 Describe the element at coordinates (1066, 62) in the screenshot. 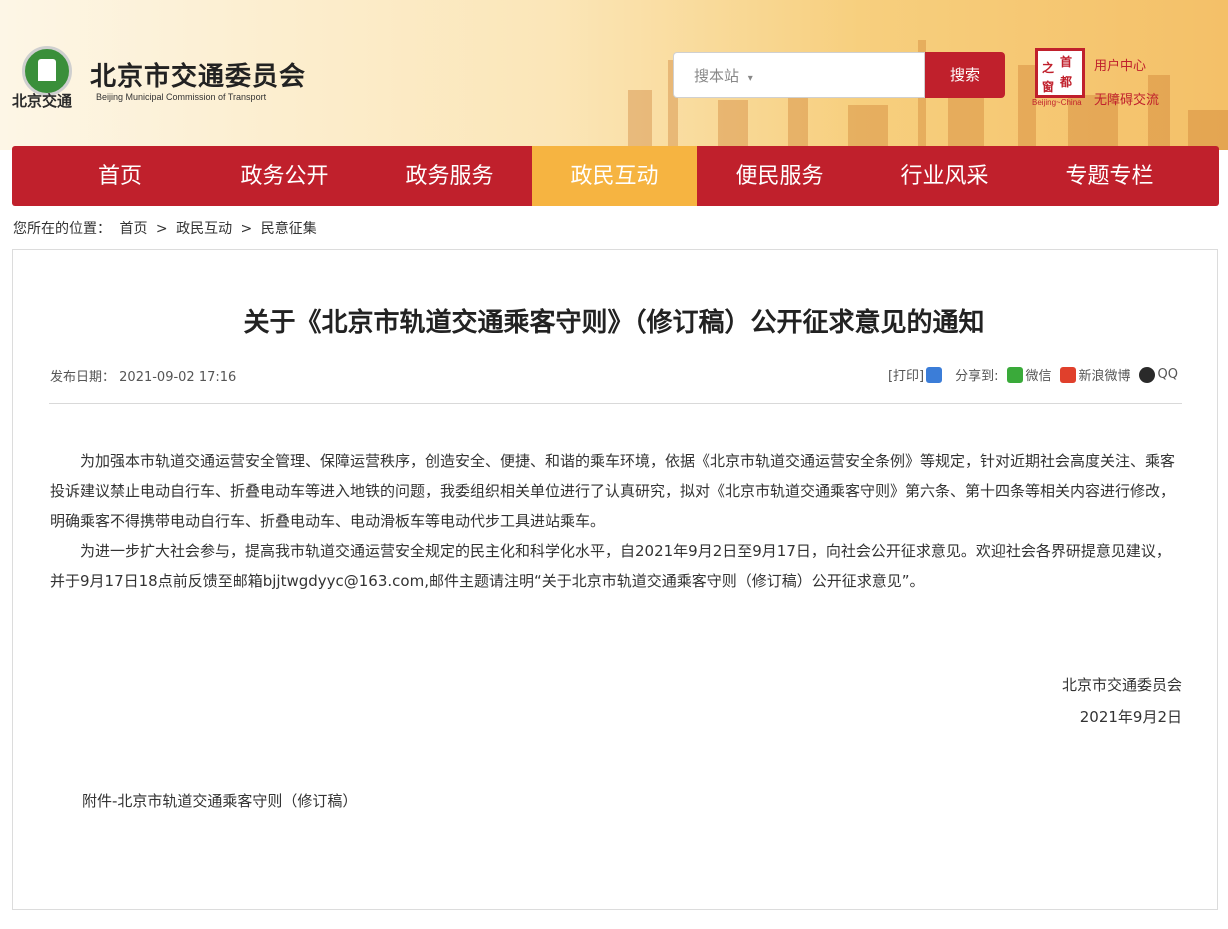

I see `badge-char: 首` at that location.